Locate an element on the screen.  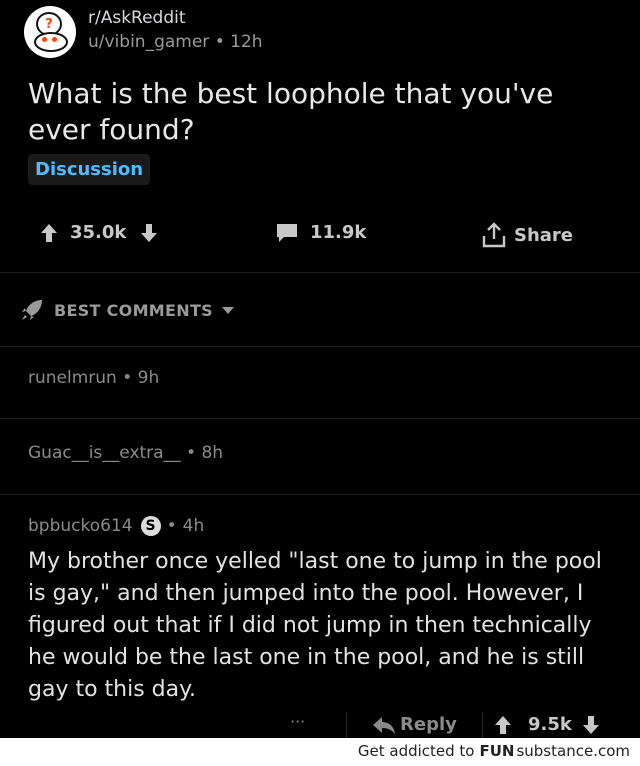
user-badge-icon: S is located at coordinates (150, 526).